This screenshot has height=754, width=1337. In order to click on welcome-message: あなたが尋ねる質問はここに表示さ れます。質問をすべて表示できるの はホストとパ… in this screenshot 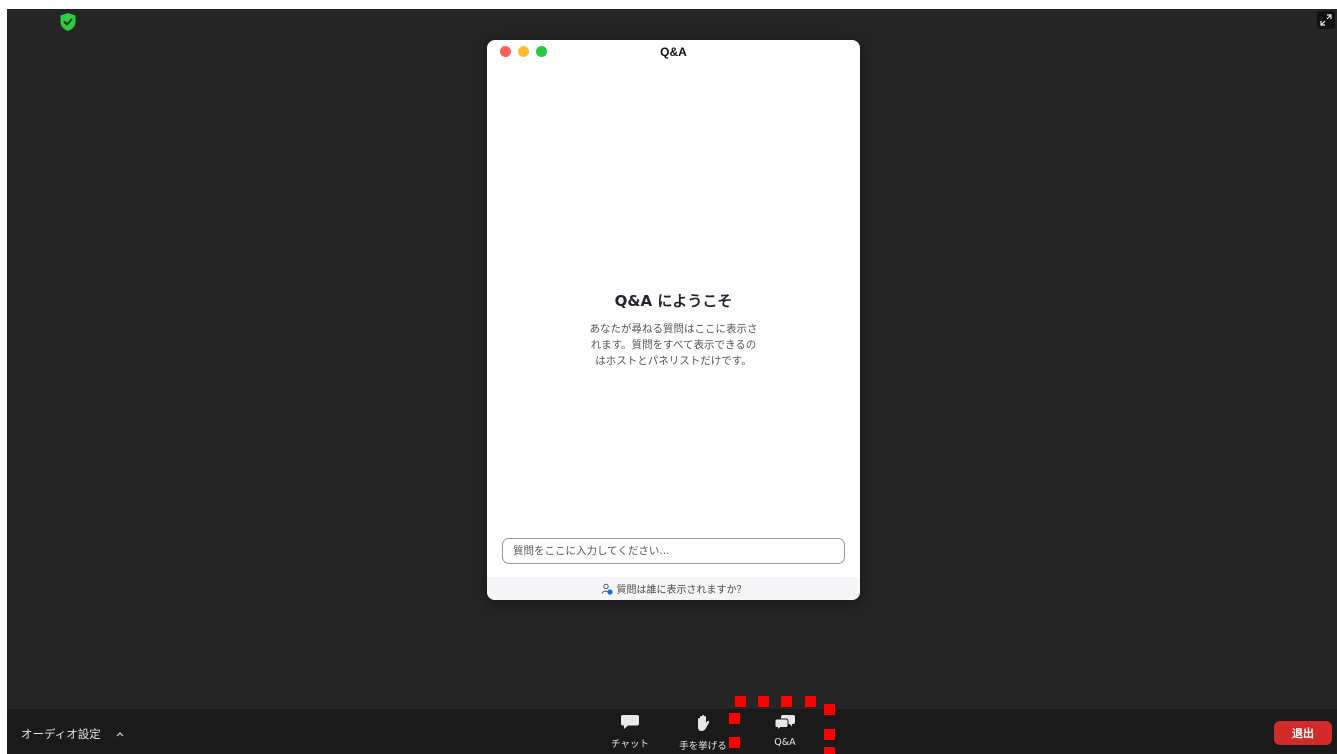, I will do `click(673, 345)`.